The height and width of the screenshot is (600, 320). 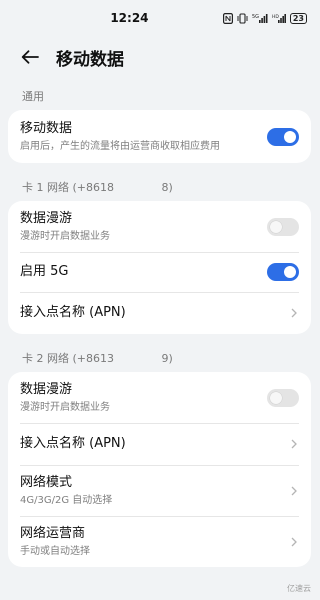 What do you see at coordinates (46, 389) in the screenshot?
I see `sim2-roaming-title: 数据漫游` at bounding box center [46, 389].